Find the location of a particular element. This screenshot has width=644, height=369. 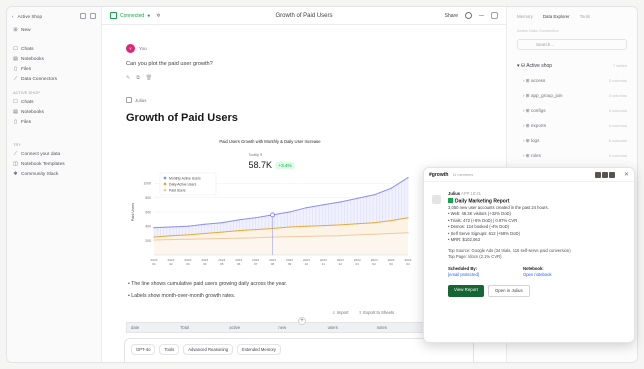

report-title: Daily Marketing Report is located at coordinates (538, 201).